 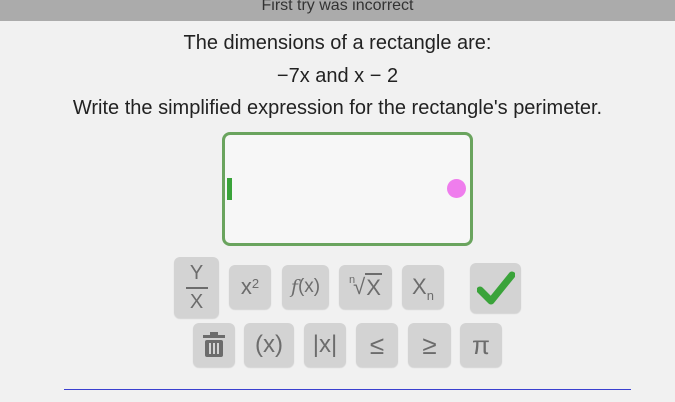 I want to click on submit-button, so click(x=495, y=288).